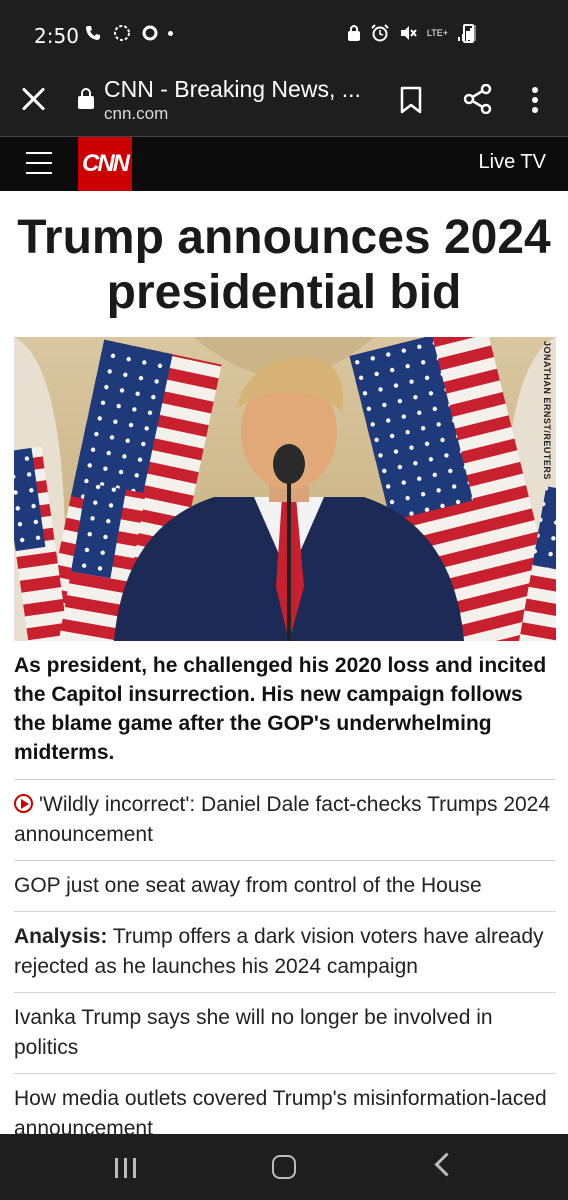 Image resolution: width=568 pixels, height=1200 pixels. I want to click on home-button, so click(284, 1167).